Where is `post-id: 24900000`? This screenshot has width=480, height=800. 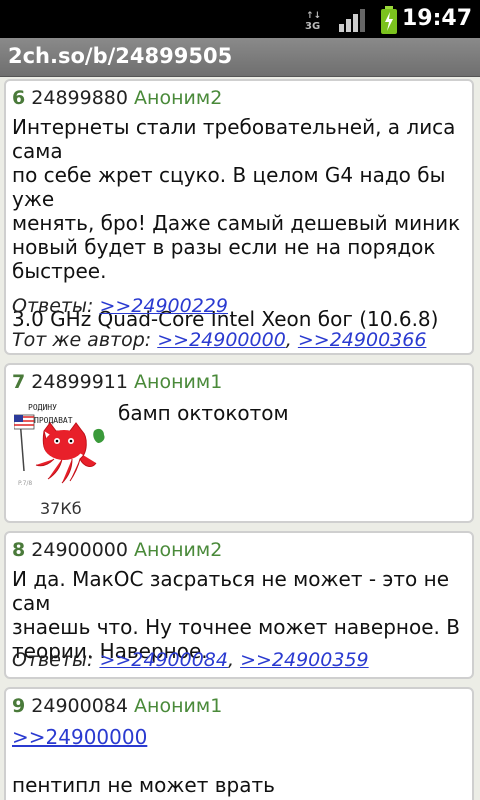 post-id: 24900000 is located at coordinates (79, 550).